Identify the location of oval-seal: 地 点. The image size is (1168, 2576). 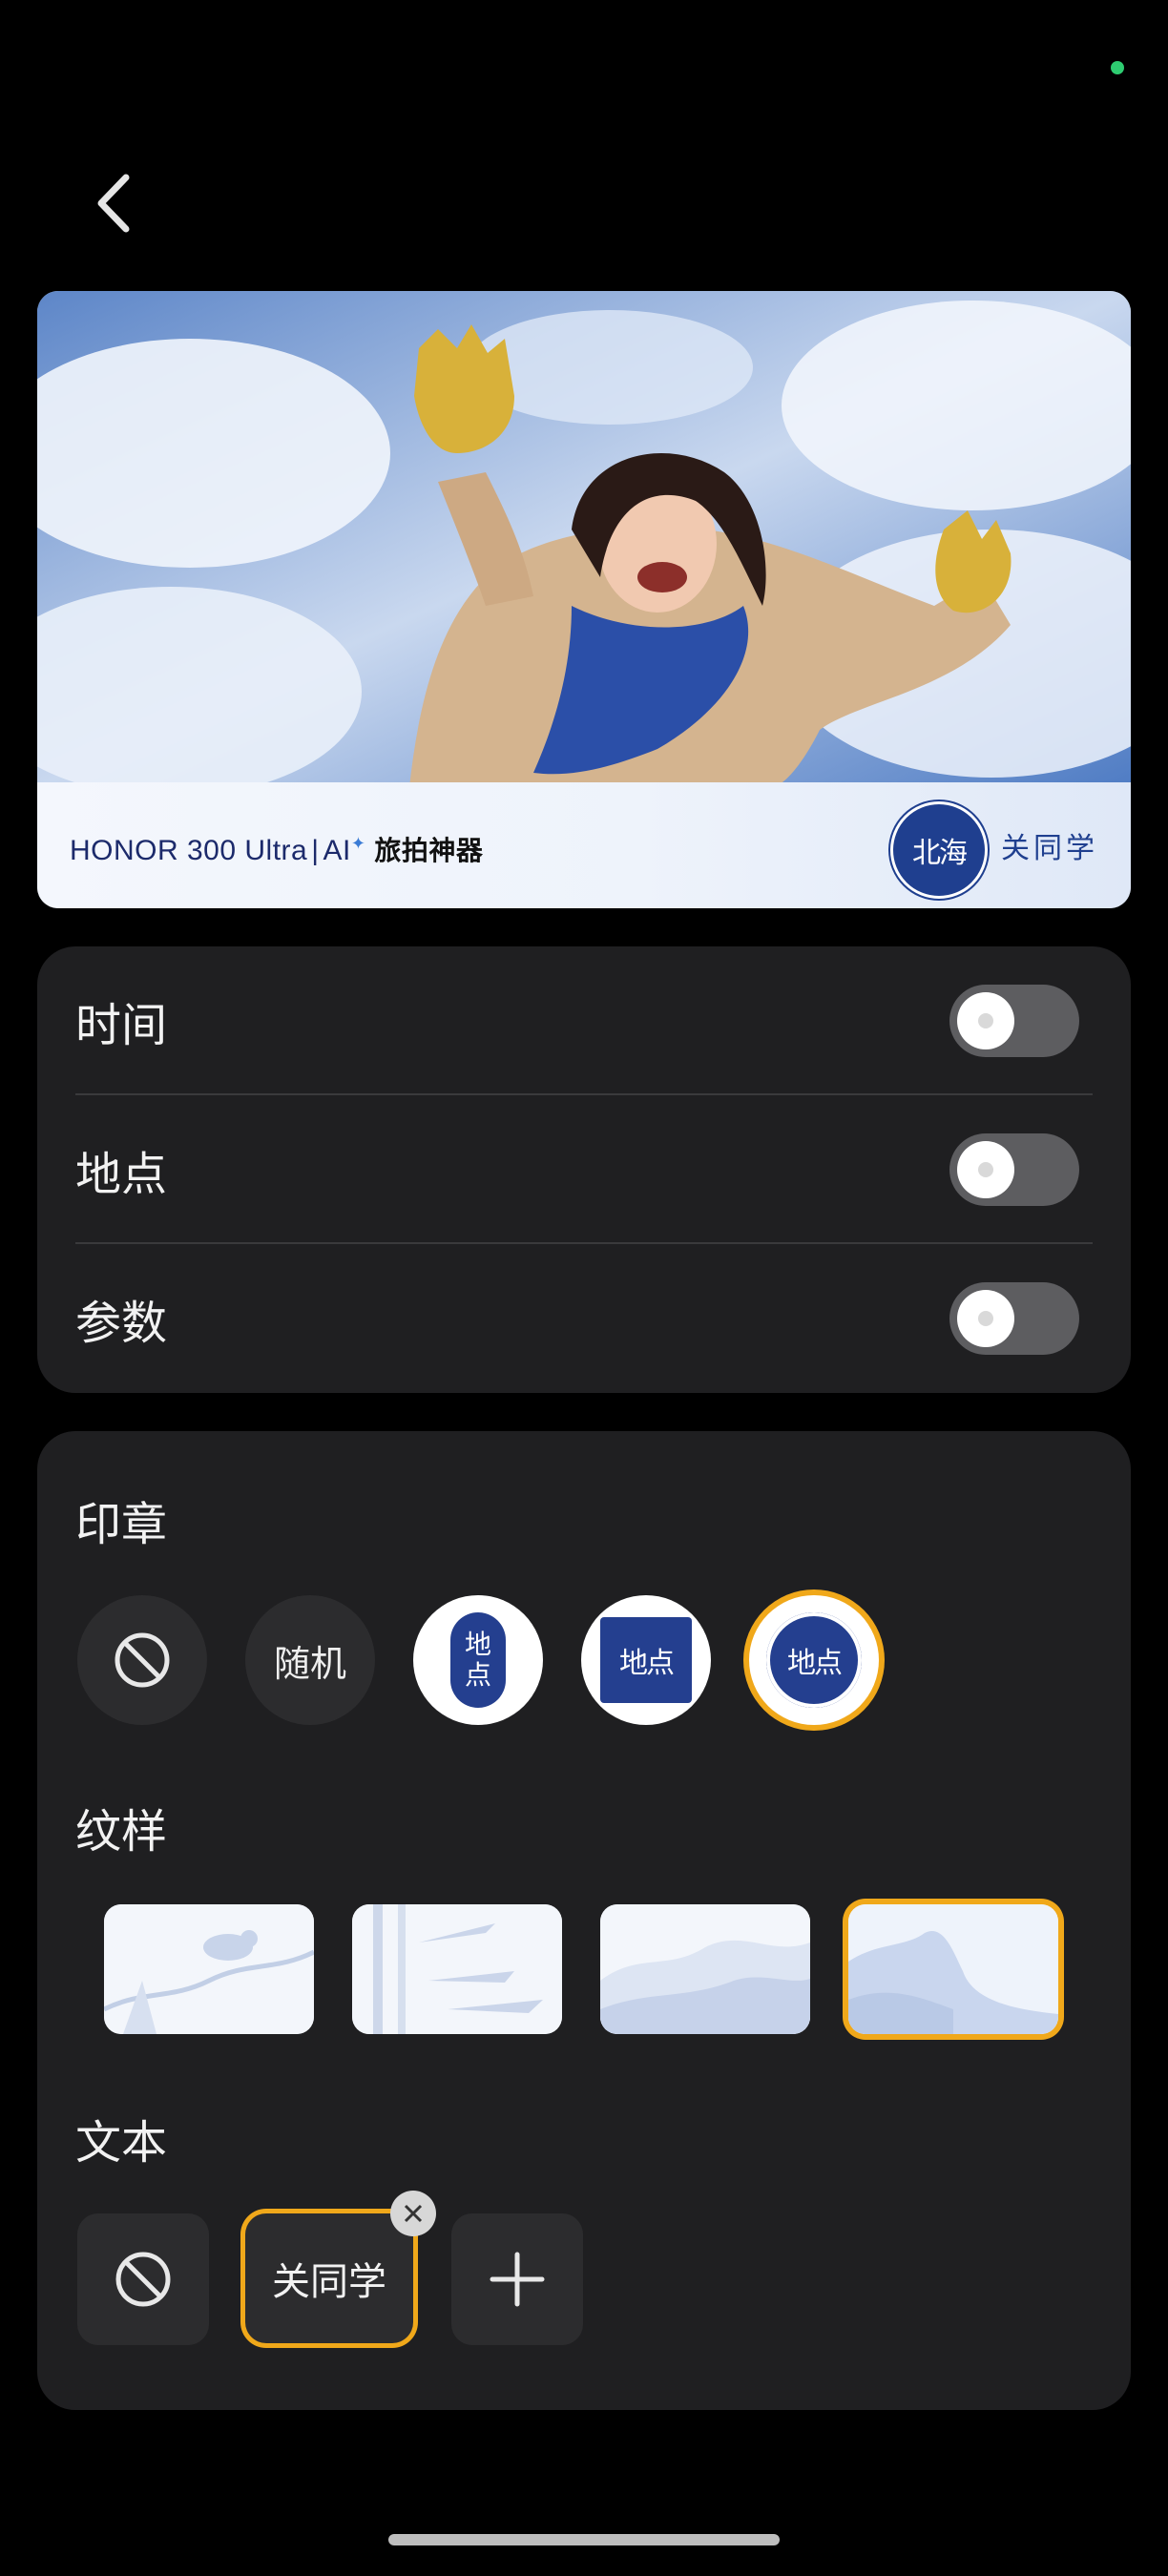
(478, 1660).